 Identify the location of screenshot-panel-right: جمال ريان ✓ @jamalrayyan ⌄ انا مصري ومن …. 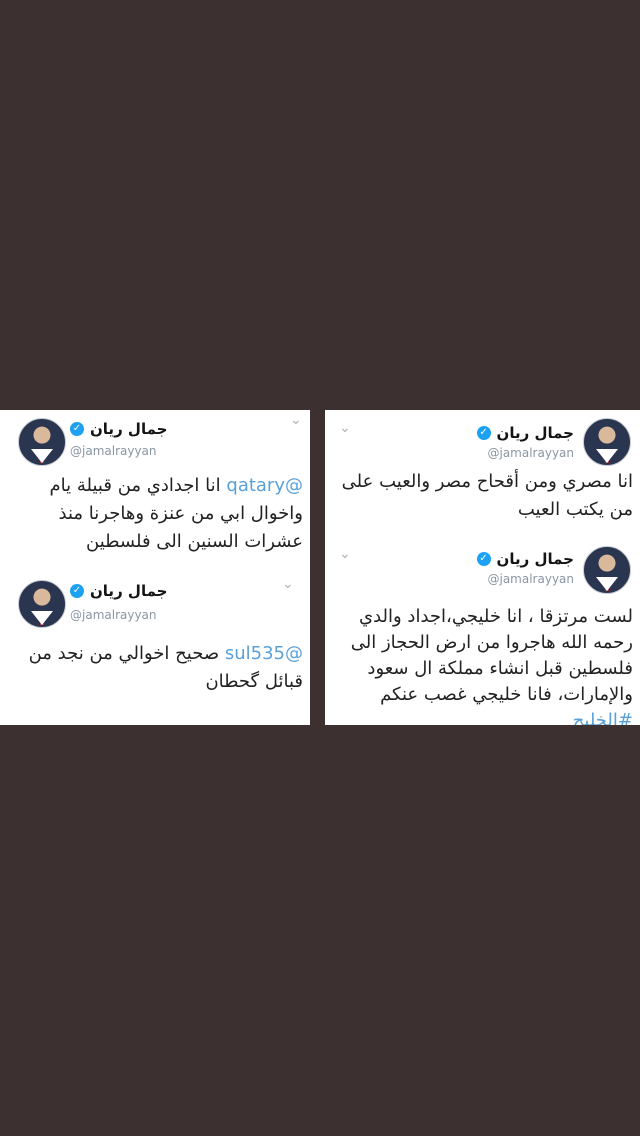
(482, 567).